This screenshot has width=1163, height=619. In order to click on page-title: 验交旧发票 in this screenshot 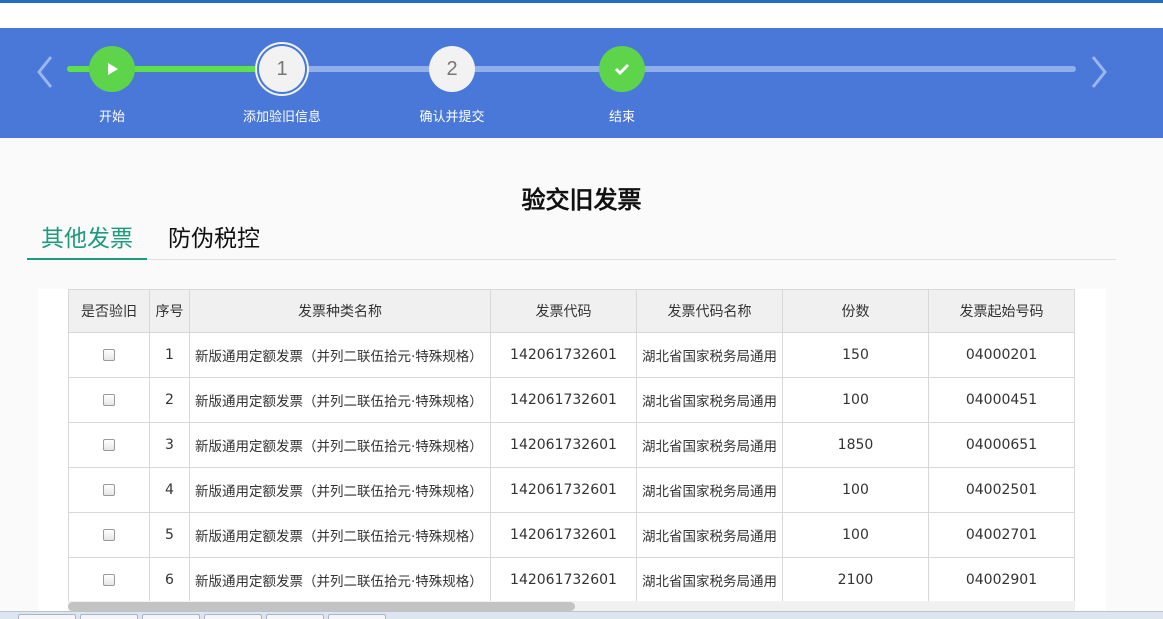, I will do `click(581, 200)`.